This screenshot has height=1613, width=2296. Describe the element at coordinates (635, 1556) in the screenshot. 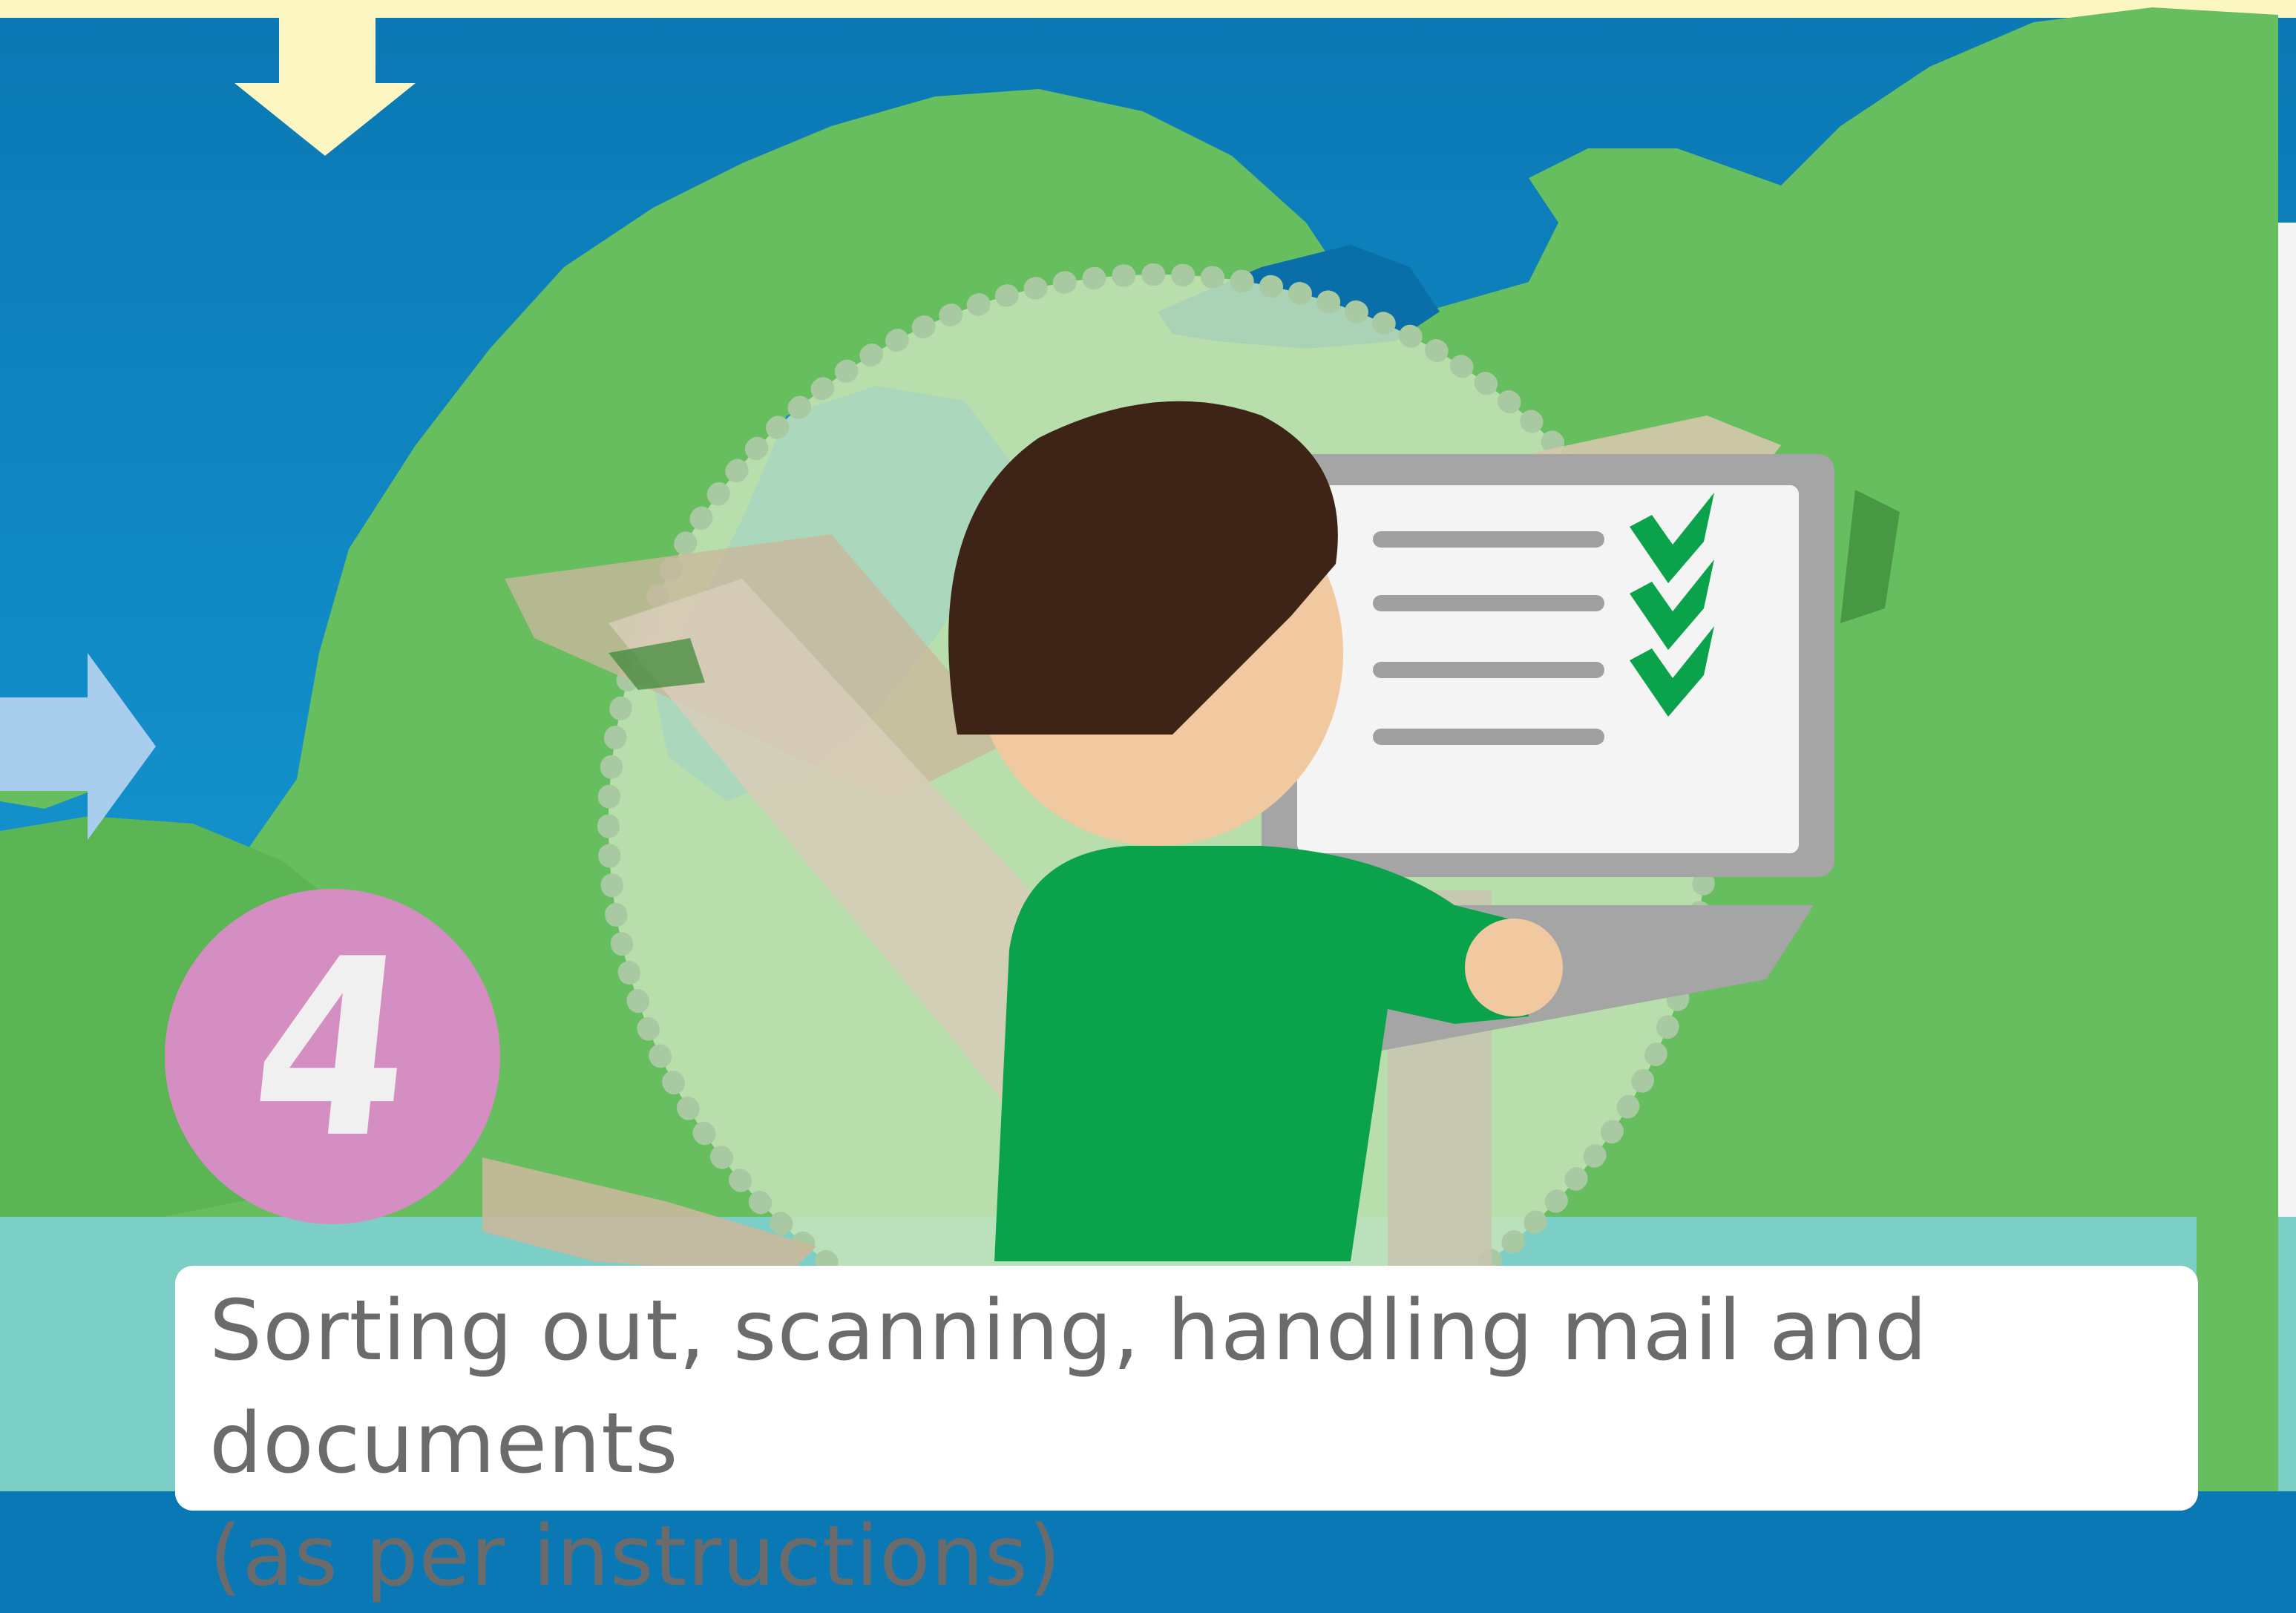

I see `caption-line-2: (as per instructions)` at that location.